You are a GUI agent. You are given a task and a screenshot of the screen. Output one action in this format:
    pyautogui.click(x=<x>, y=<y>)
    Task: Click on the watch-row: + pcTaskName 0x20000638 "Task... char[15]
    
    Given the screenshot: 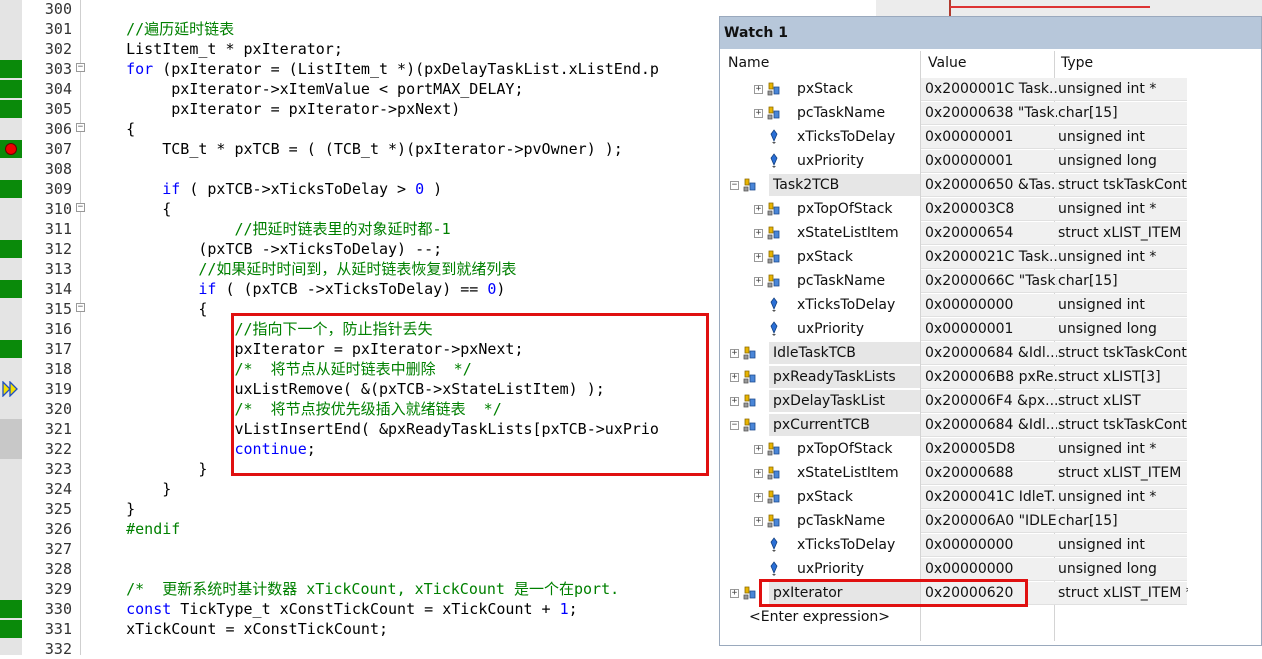 What is the action you would take?
    pyautogui.click(x=991, y=113)
    